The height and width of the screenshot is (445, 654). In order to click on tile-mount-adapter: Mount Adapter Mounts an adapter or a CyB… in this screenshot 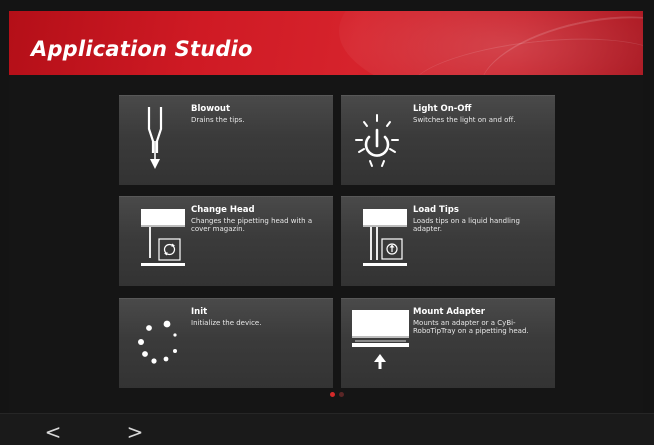, I will do `click(448, 343)`.